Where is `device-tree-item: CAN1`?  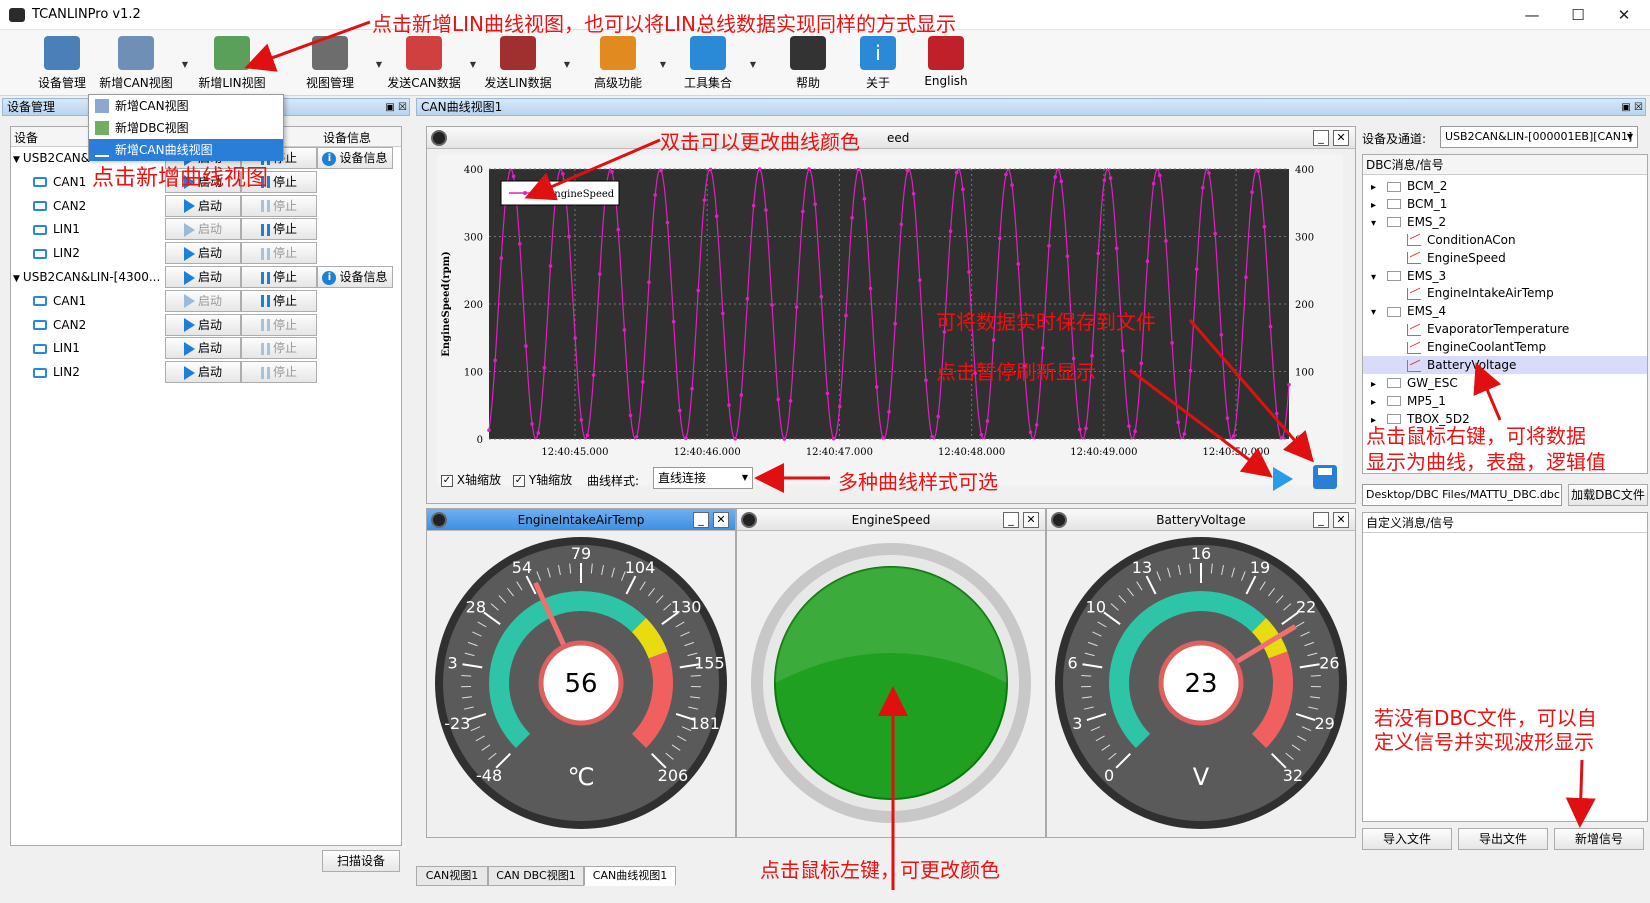 device-tree-item: CAN1 is located at coordinates (108, 301).